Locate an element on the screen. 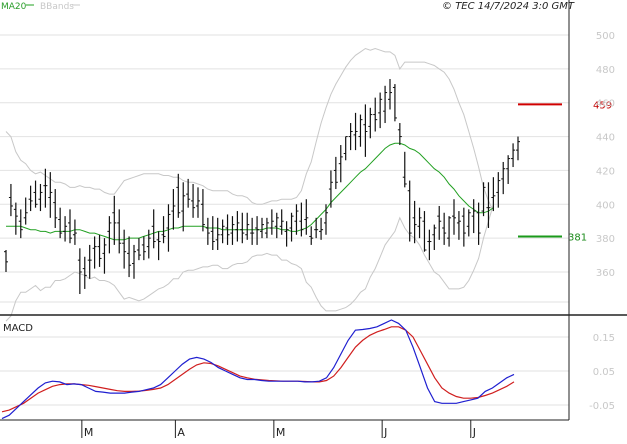 The image size is (627, 444). level-label-low: 381 is located at coordinates (577, 237).